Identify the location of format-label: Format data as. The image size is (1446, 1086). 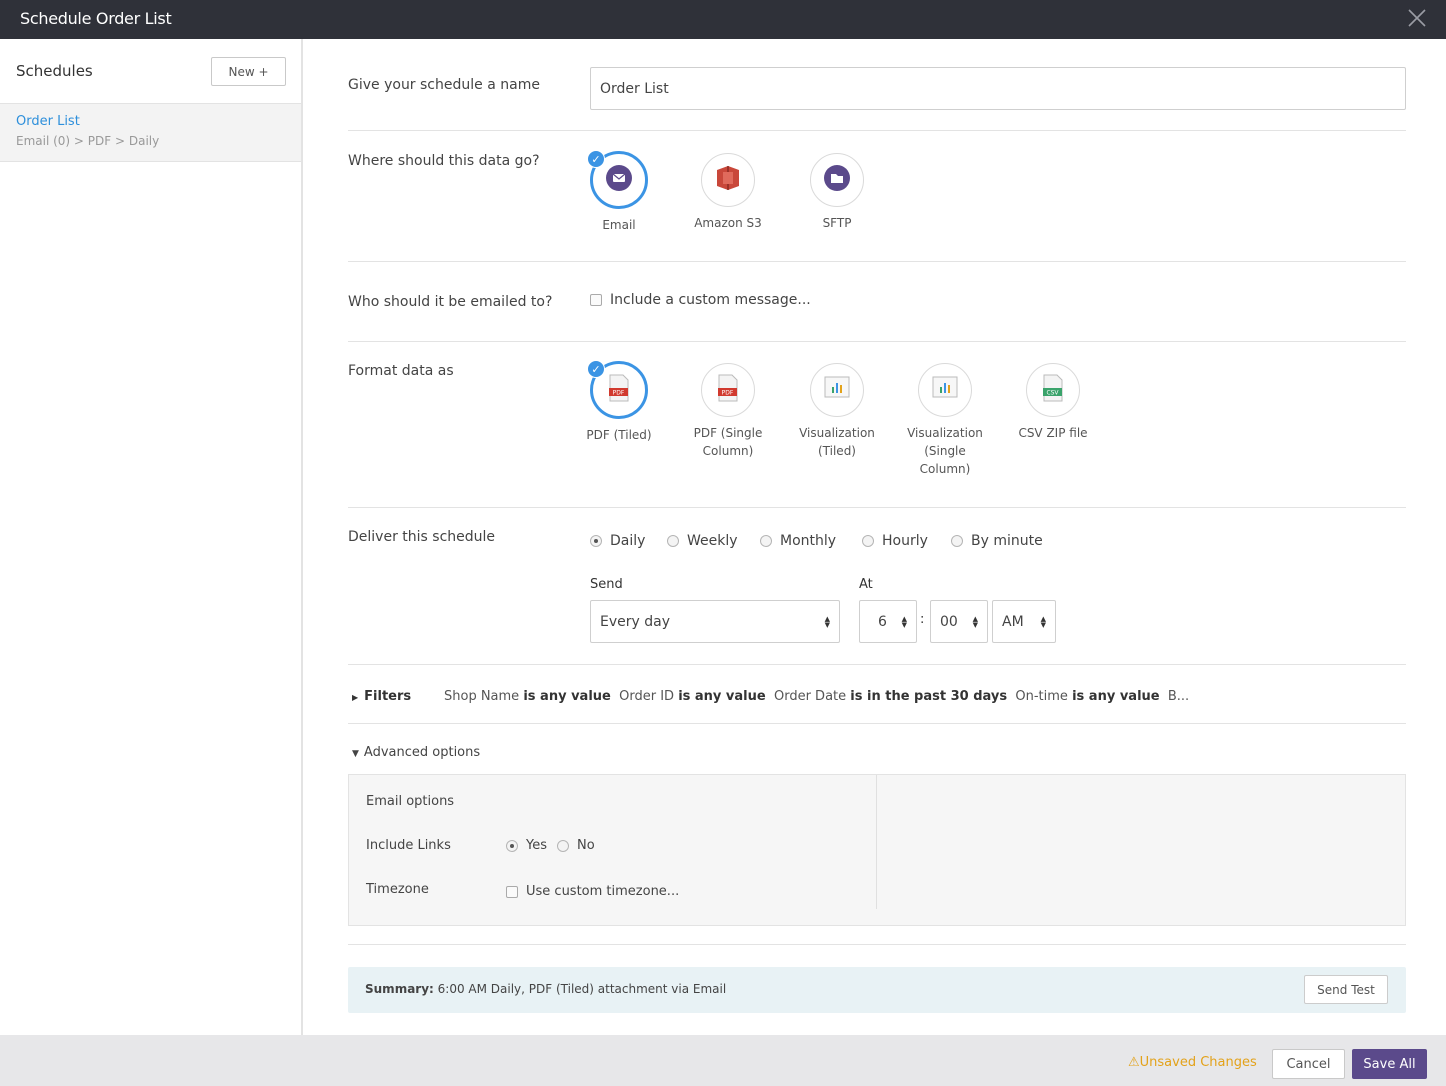
(401, 371).